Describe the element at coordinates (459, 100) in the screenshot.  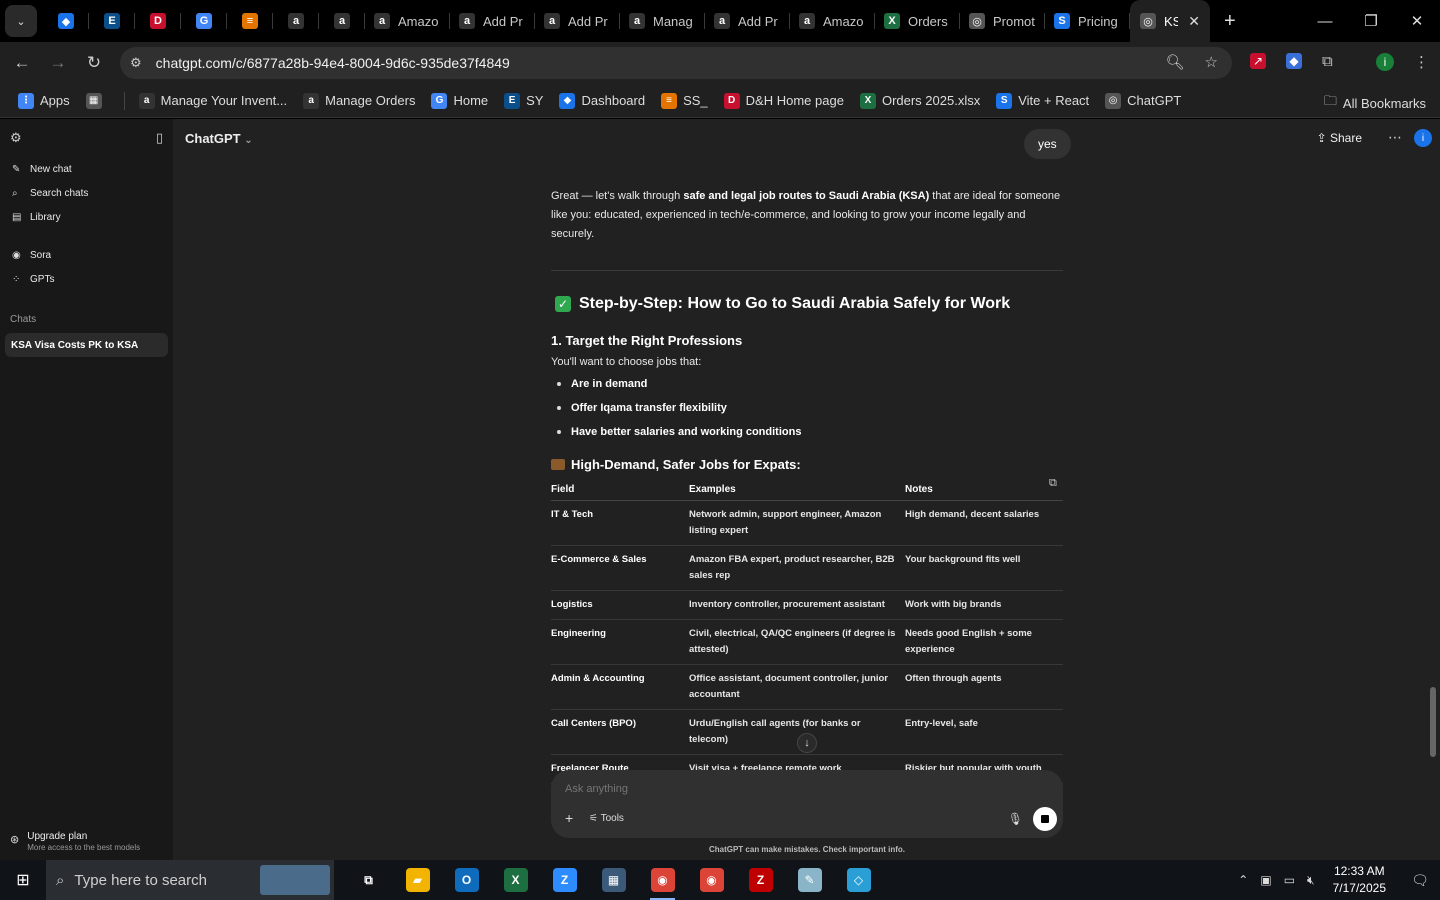
I see `bookmark-item: G Home` at that location.